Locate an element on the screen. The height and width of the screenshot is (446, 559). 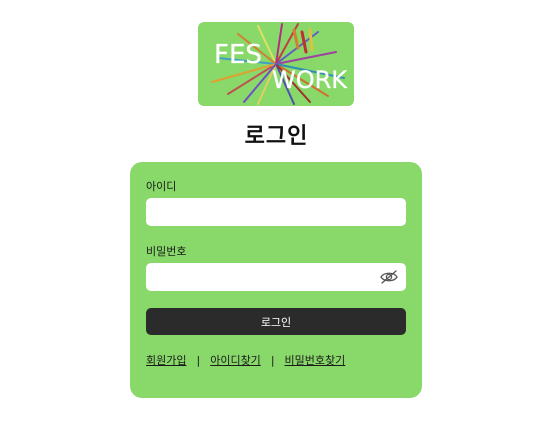
password-label: 비밀번호 is located at coordinates (166, 251).